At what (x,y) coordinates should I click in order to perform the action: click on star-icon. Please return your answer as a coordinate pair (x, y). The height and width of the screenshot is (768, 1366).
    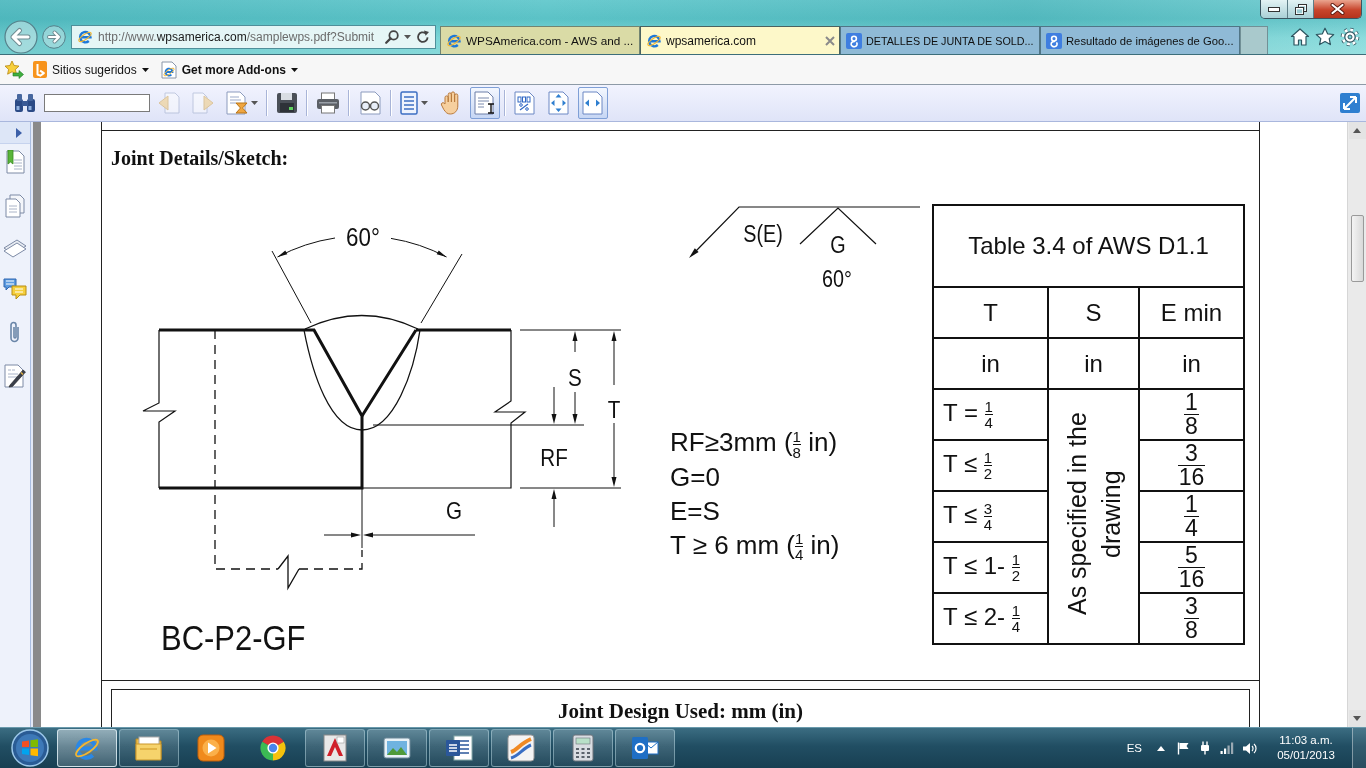
    Looking at the image, I should click on (1325, 37).